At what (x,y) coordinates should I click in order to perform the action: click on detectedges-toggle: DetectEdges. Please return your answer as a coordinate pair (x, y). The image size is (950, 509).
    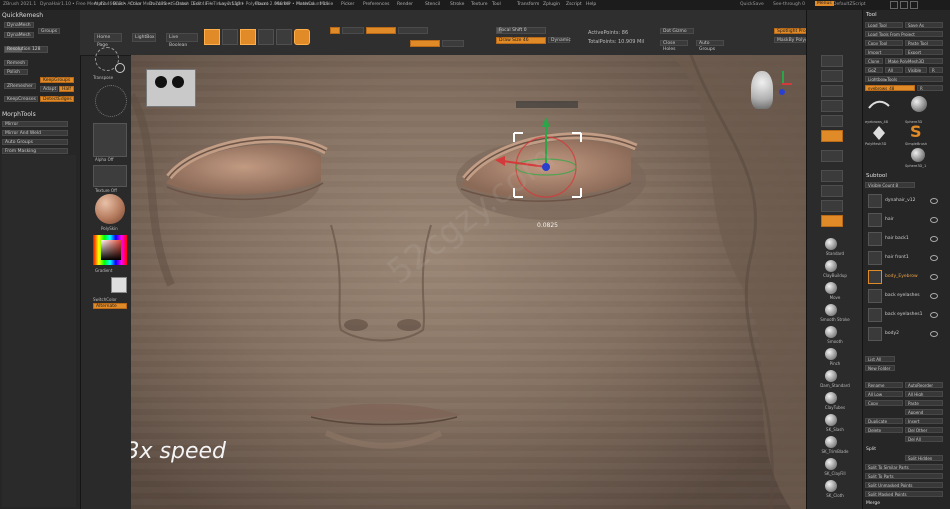
    Looking at the image, I should click on (57, 99).